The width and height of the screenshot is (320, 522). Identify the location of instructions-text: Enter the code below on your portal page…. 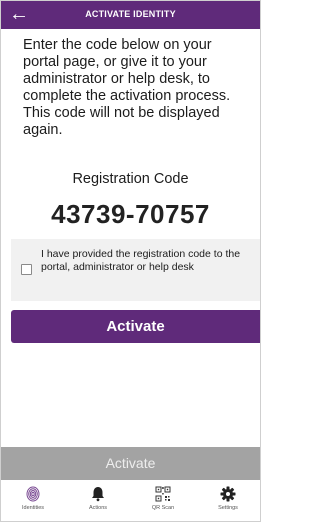
(127, 87).